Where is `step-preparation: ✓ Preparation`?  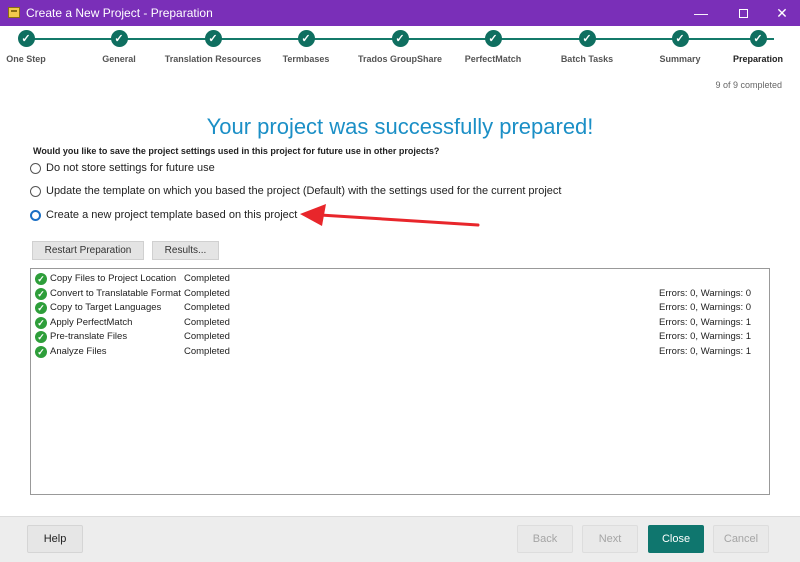
step-preparation: ✓ Preparation is located at coordinates (758, 47).